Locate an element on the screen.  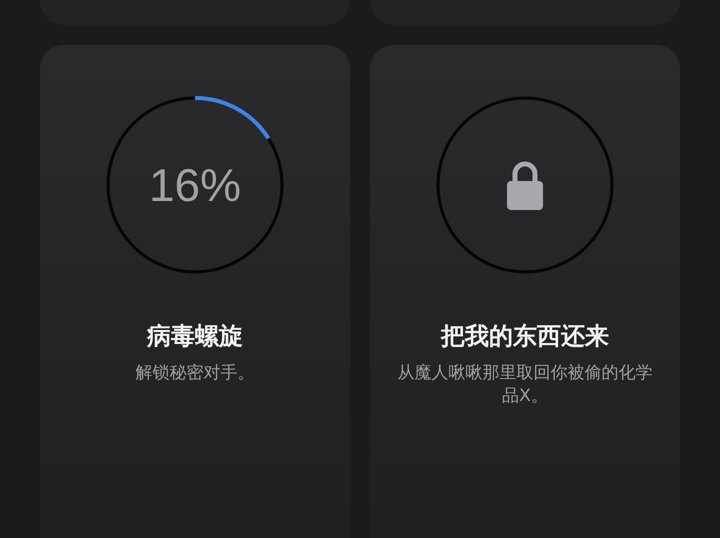
achievement-title: 病毒螺旋 is located at coordinates (195, 336).